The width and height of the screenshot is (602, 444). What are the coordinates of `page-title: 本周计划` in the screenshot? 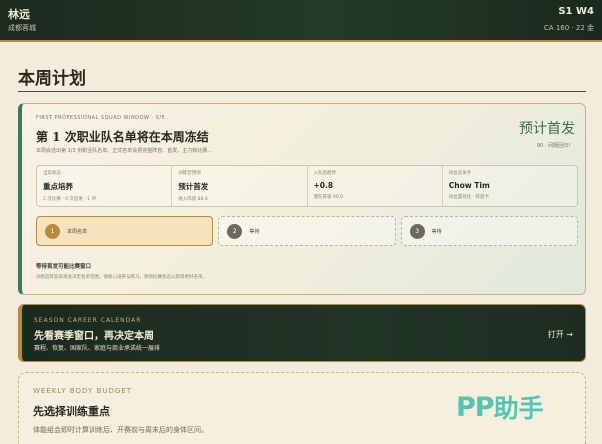 It's located at (52, 79).